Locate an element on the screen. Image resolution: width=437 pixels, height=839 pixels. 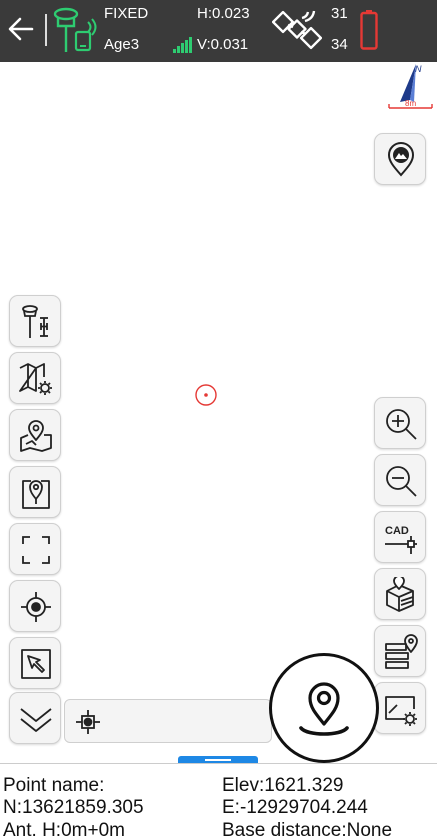
cad-label: CAD is located at coordinates (397, 531).